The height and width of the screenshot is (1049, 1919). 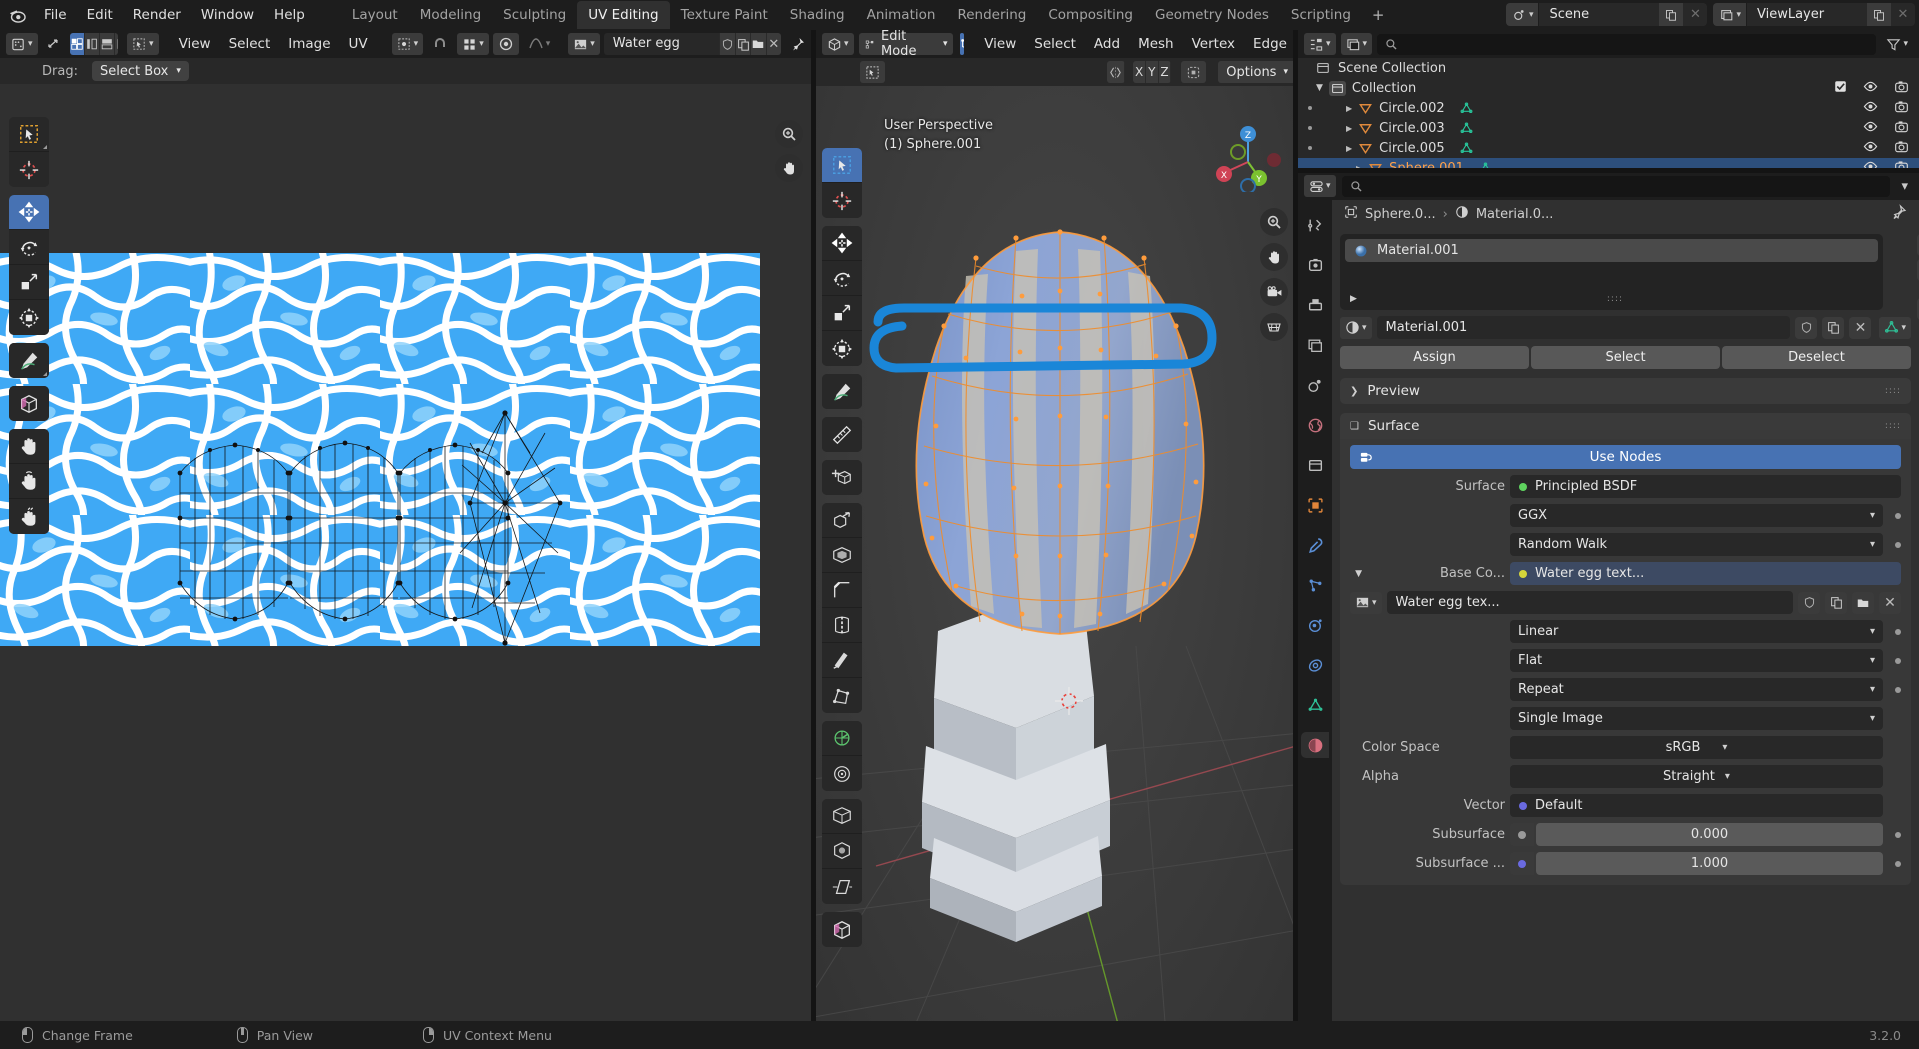 What do you see at coordinates (440, 44) in the screenshot?
I see `snap-magnet-icon` at bounding box center [440, 44].